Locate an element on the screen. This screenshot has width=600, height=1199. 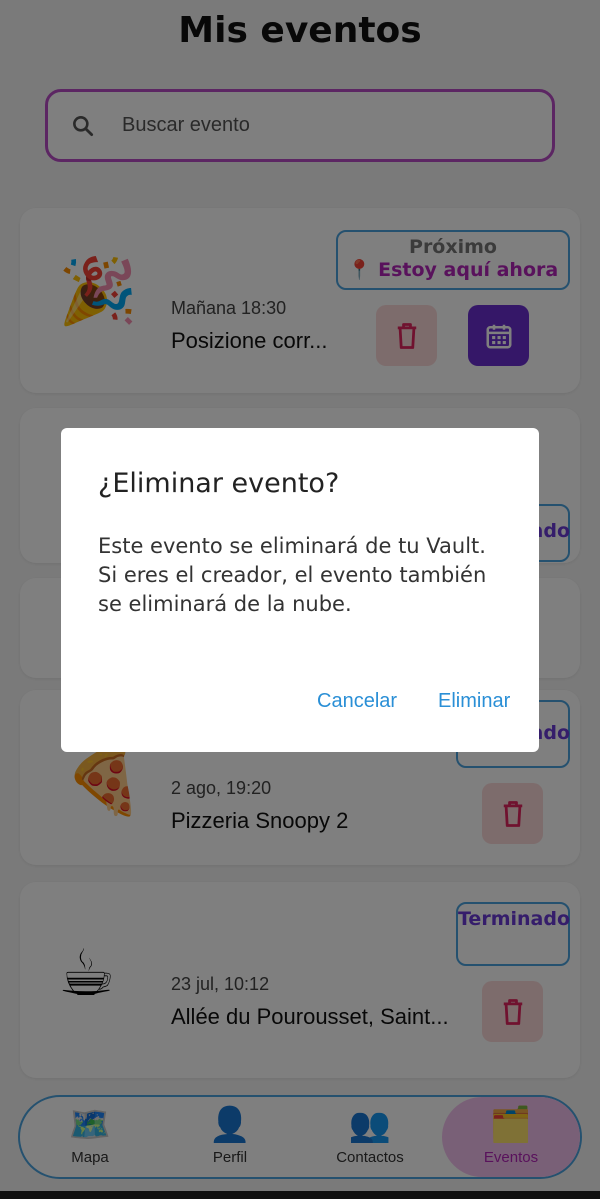
cancel-button: Cancelar is located at coordinates (357, 701).